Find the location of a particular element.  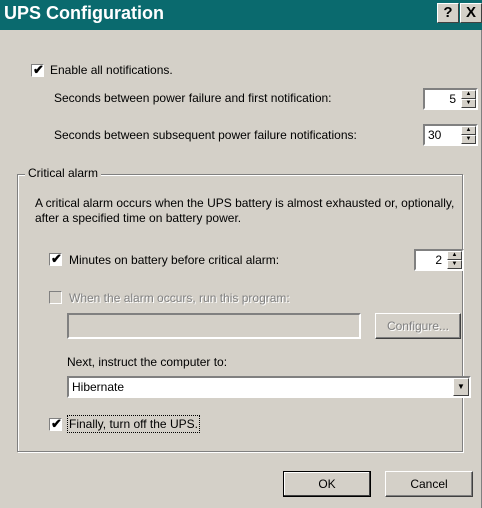

critical-alarm-group-title: Critical alarm is located at coordinates (63, 173).